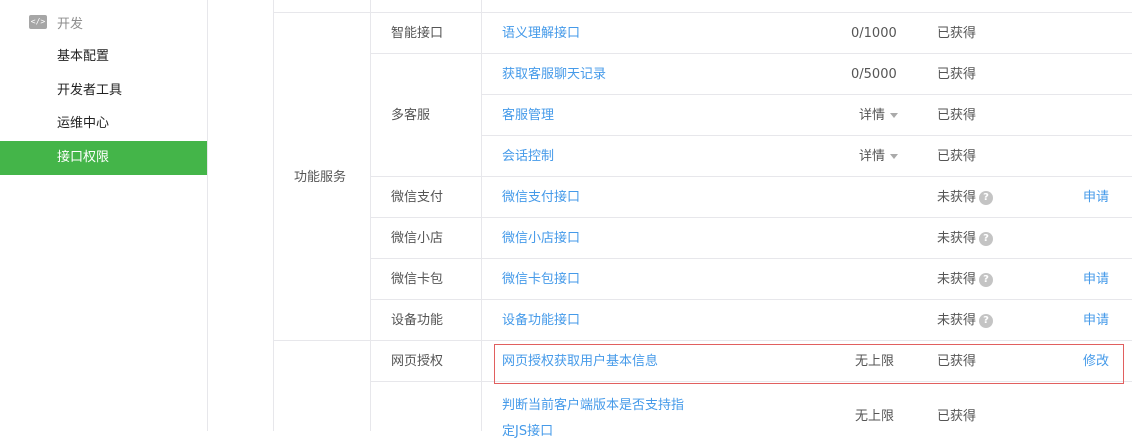  Describe the element at coordinates (56, 22) in the screenshot. I see `sidebar-section-dev: </> 开发` at that location.